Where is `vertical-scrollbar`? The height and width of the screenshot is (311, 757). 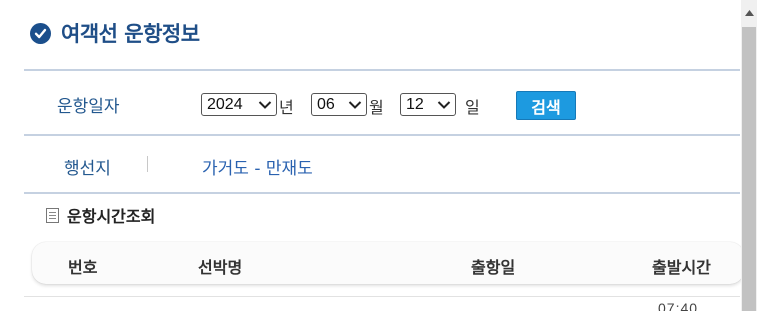 vertical-scrollbar is located at coordinates (749, 155).